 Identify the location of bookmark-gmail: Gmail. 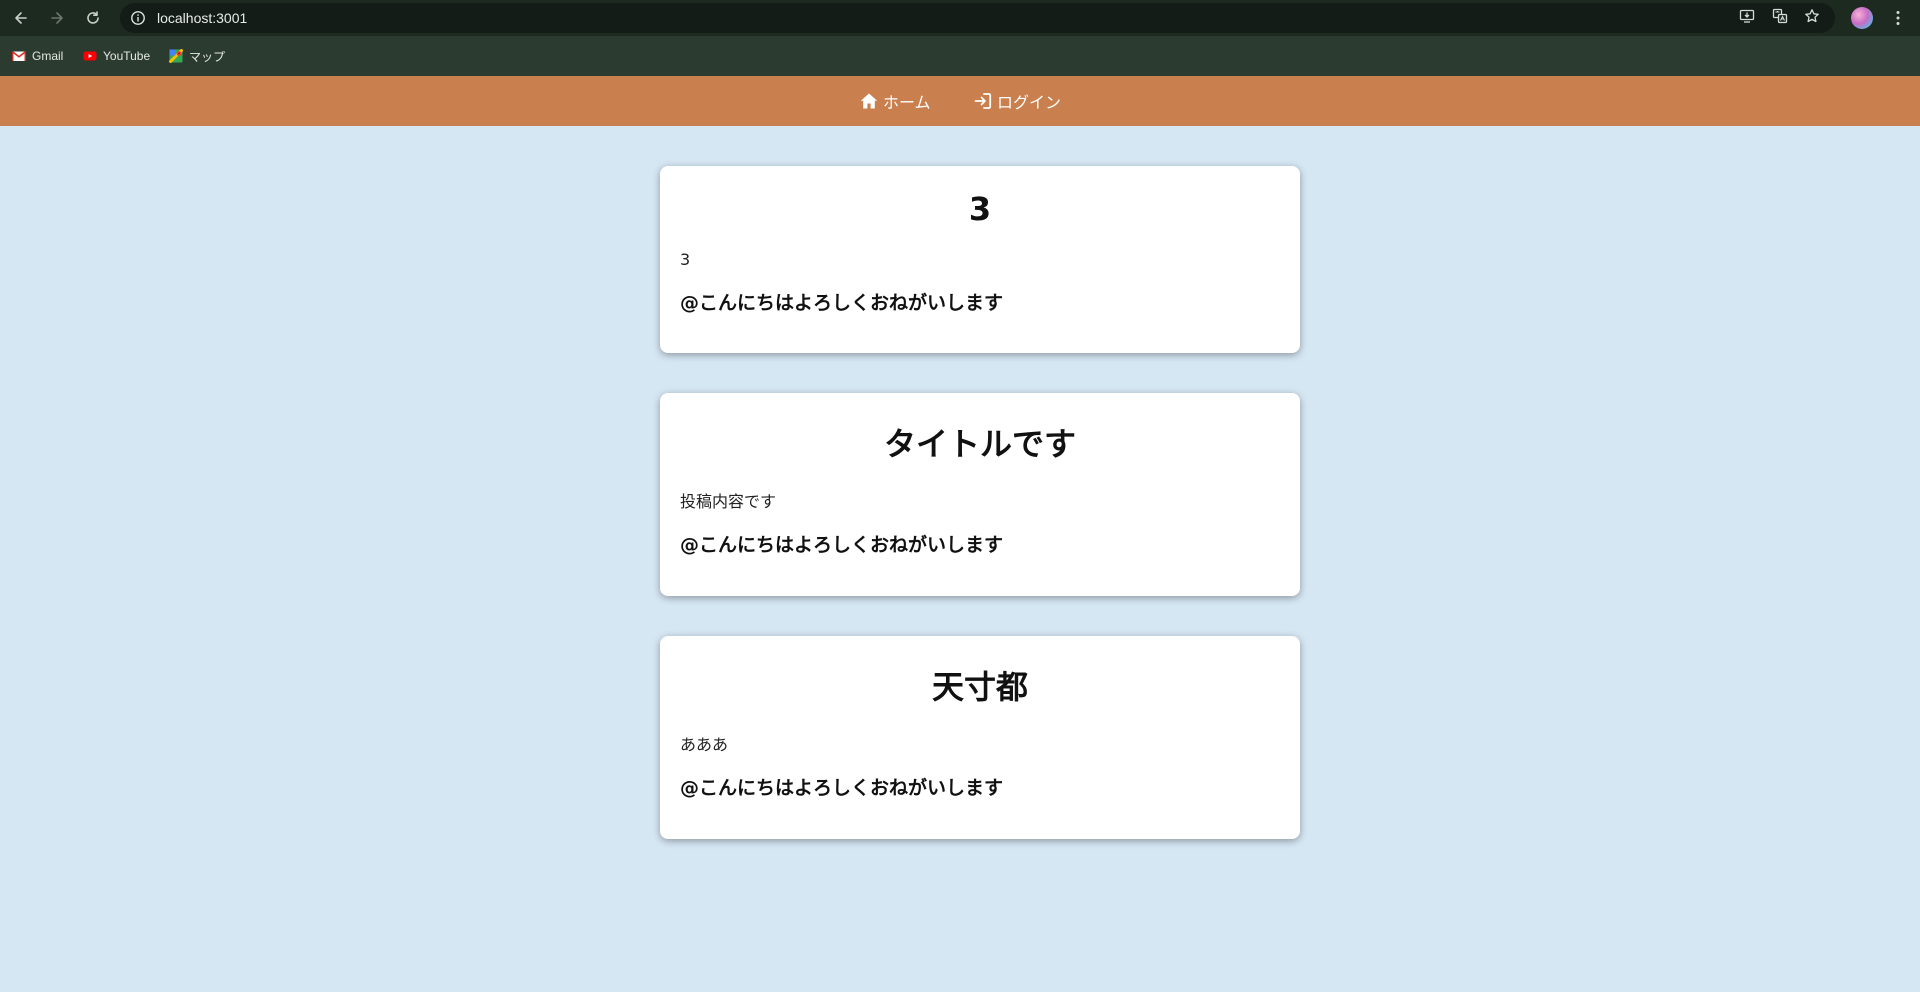
(37, 56).